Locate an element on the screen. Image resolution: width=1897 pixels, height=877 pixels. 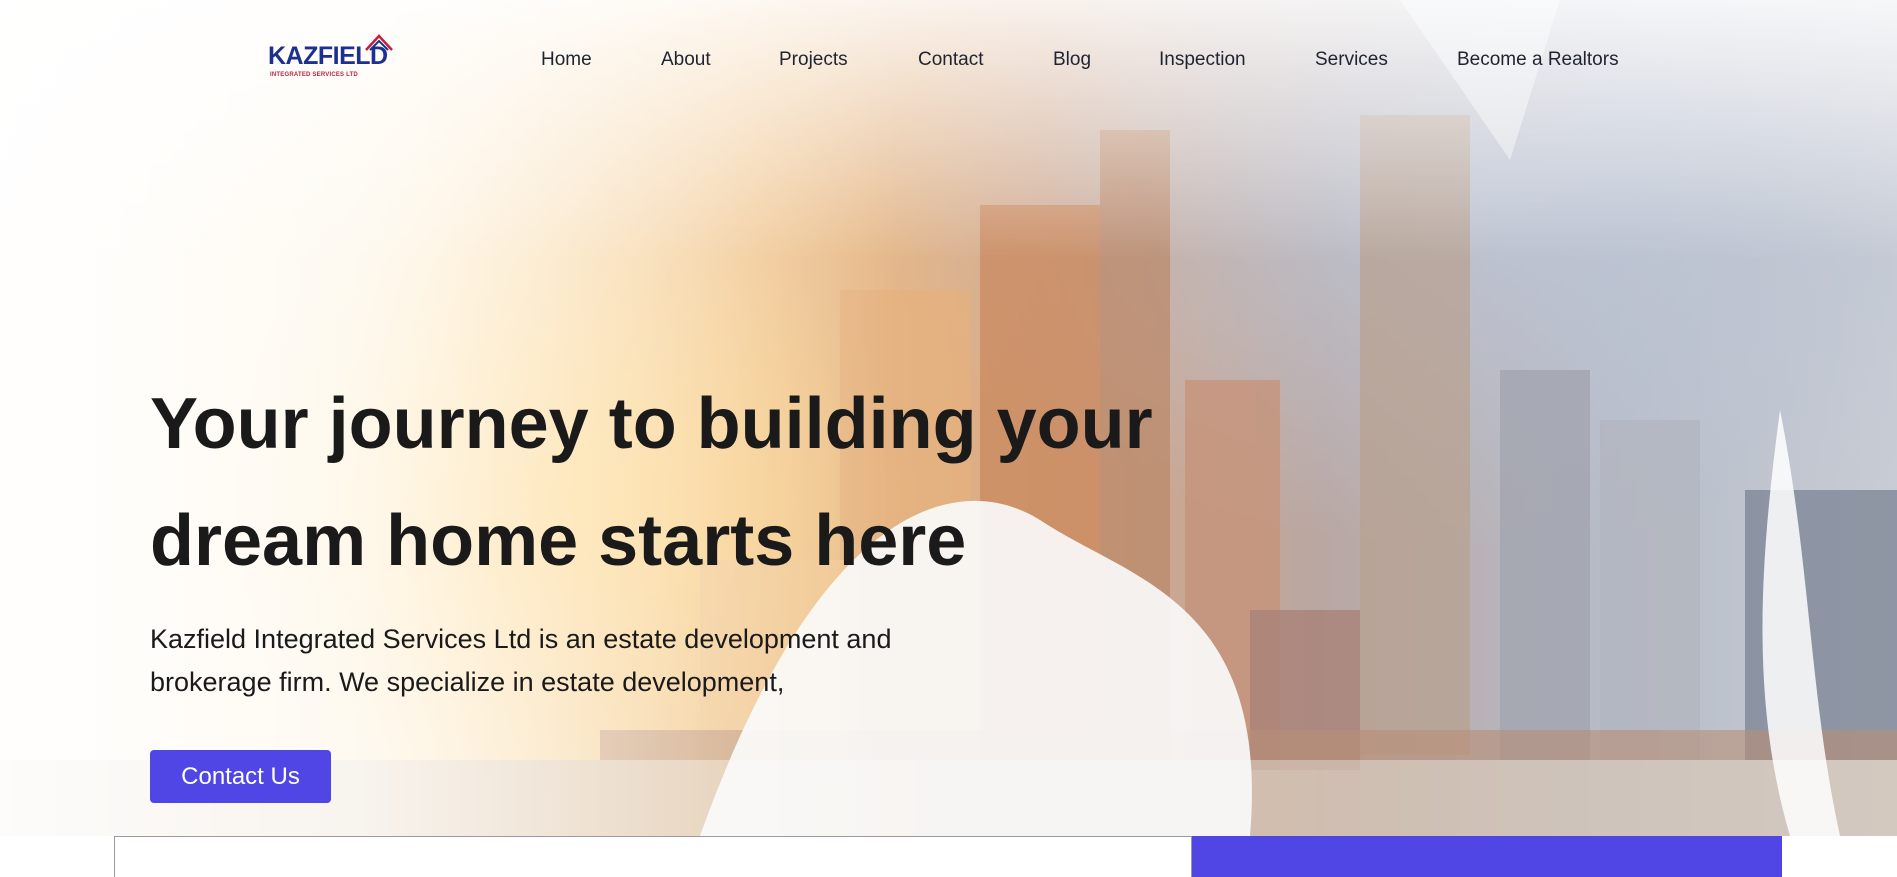
nav-link-blog: Blog is located at coordinates (1072, 60).